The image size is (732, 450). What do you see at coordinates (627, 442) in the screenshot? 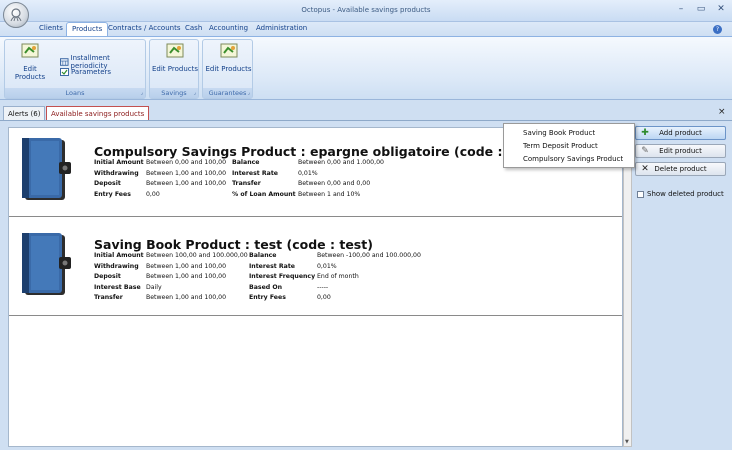
I see `scroll-down-arrow-icon: ▼` at bounding box center [627, 442].